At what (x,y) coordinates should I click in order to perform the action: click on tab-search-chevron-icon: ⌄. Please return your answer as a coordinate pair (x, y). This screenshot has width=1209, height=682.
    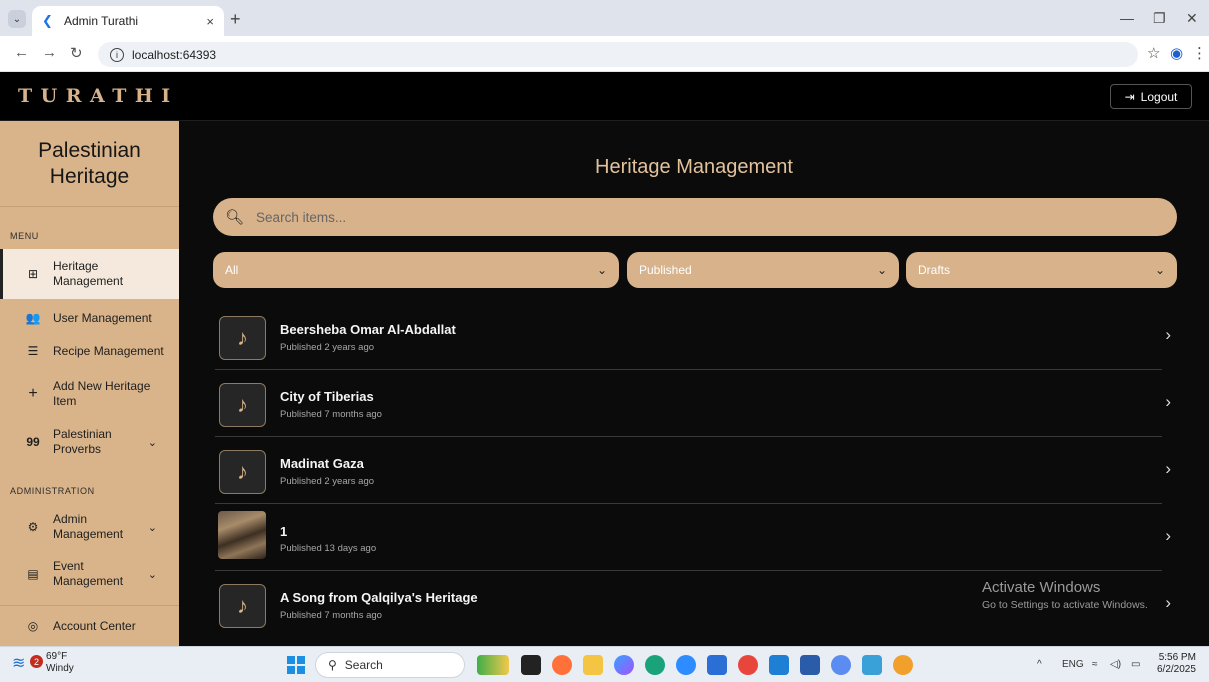
    Looking at the image, I should click on (17, 19).